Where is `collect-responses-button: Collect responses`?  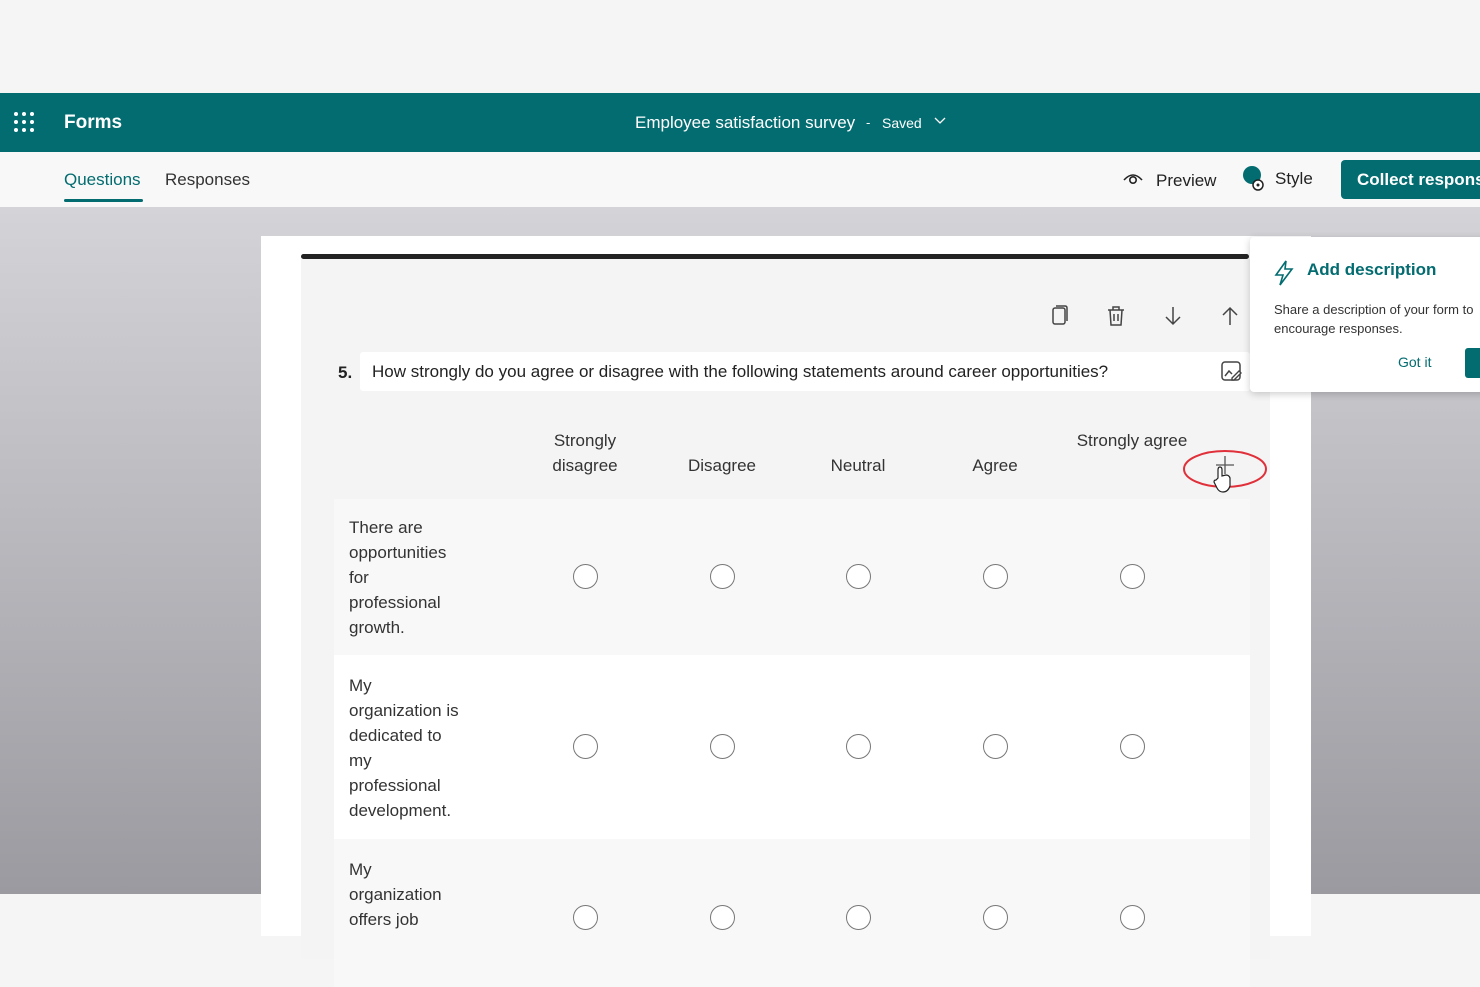
collect-responses-button: Collect responses is located at coordinates (1410, 179).